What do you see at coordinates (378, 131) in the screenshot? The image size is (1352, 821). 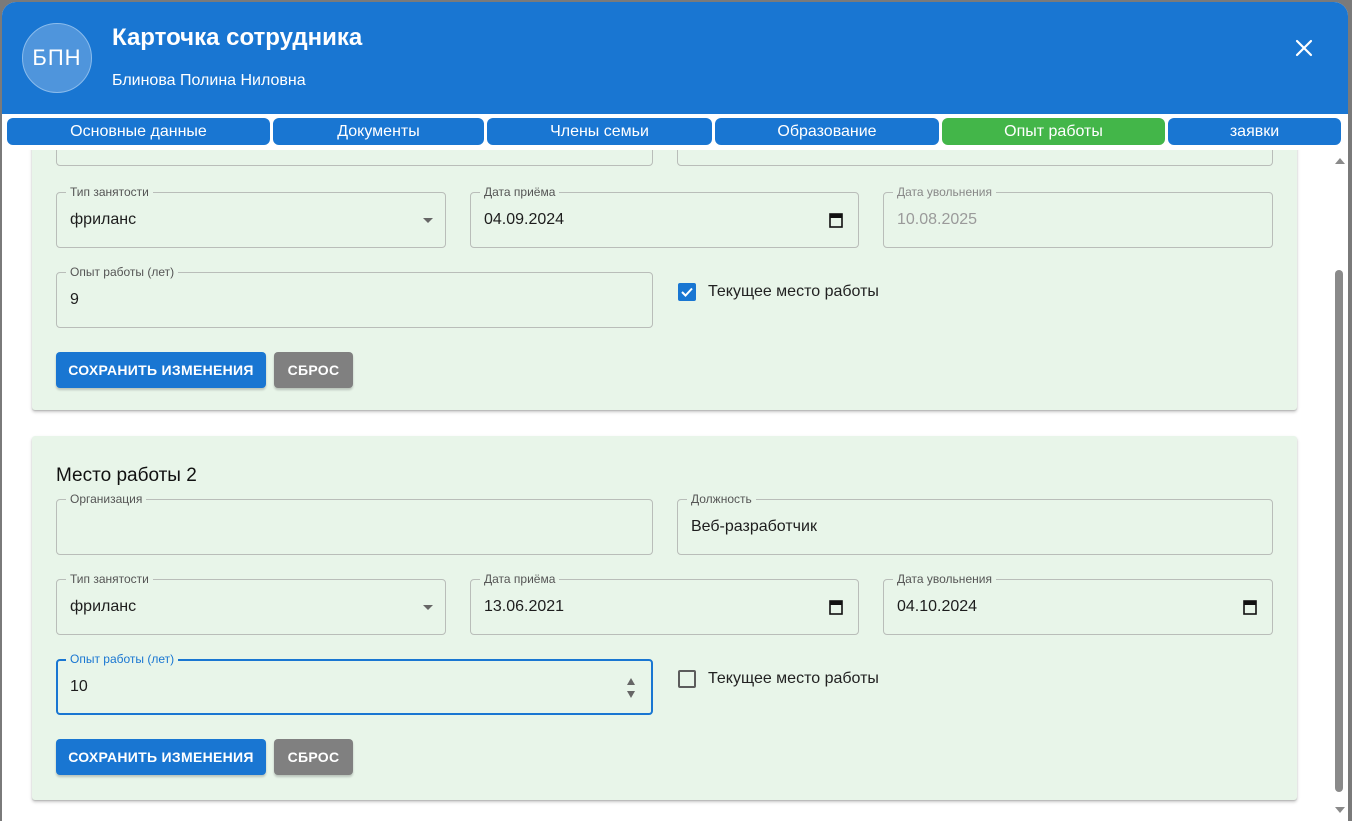 I see `tab-documents: Документы` at bounding box center [378, 131].